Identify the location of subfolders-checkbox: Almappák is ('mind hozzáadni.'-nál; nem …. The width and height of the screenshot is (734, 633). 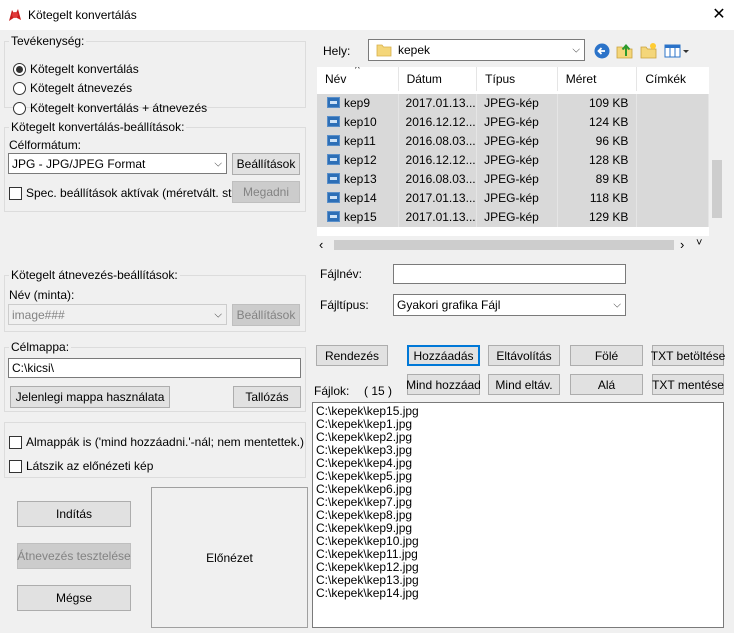
(156, 442).